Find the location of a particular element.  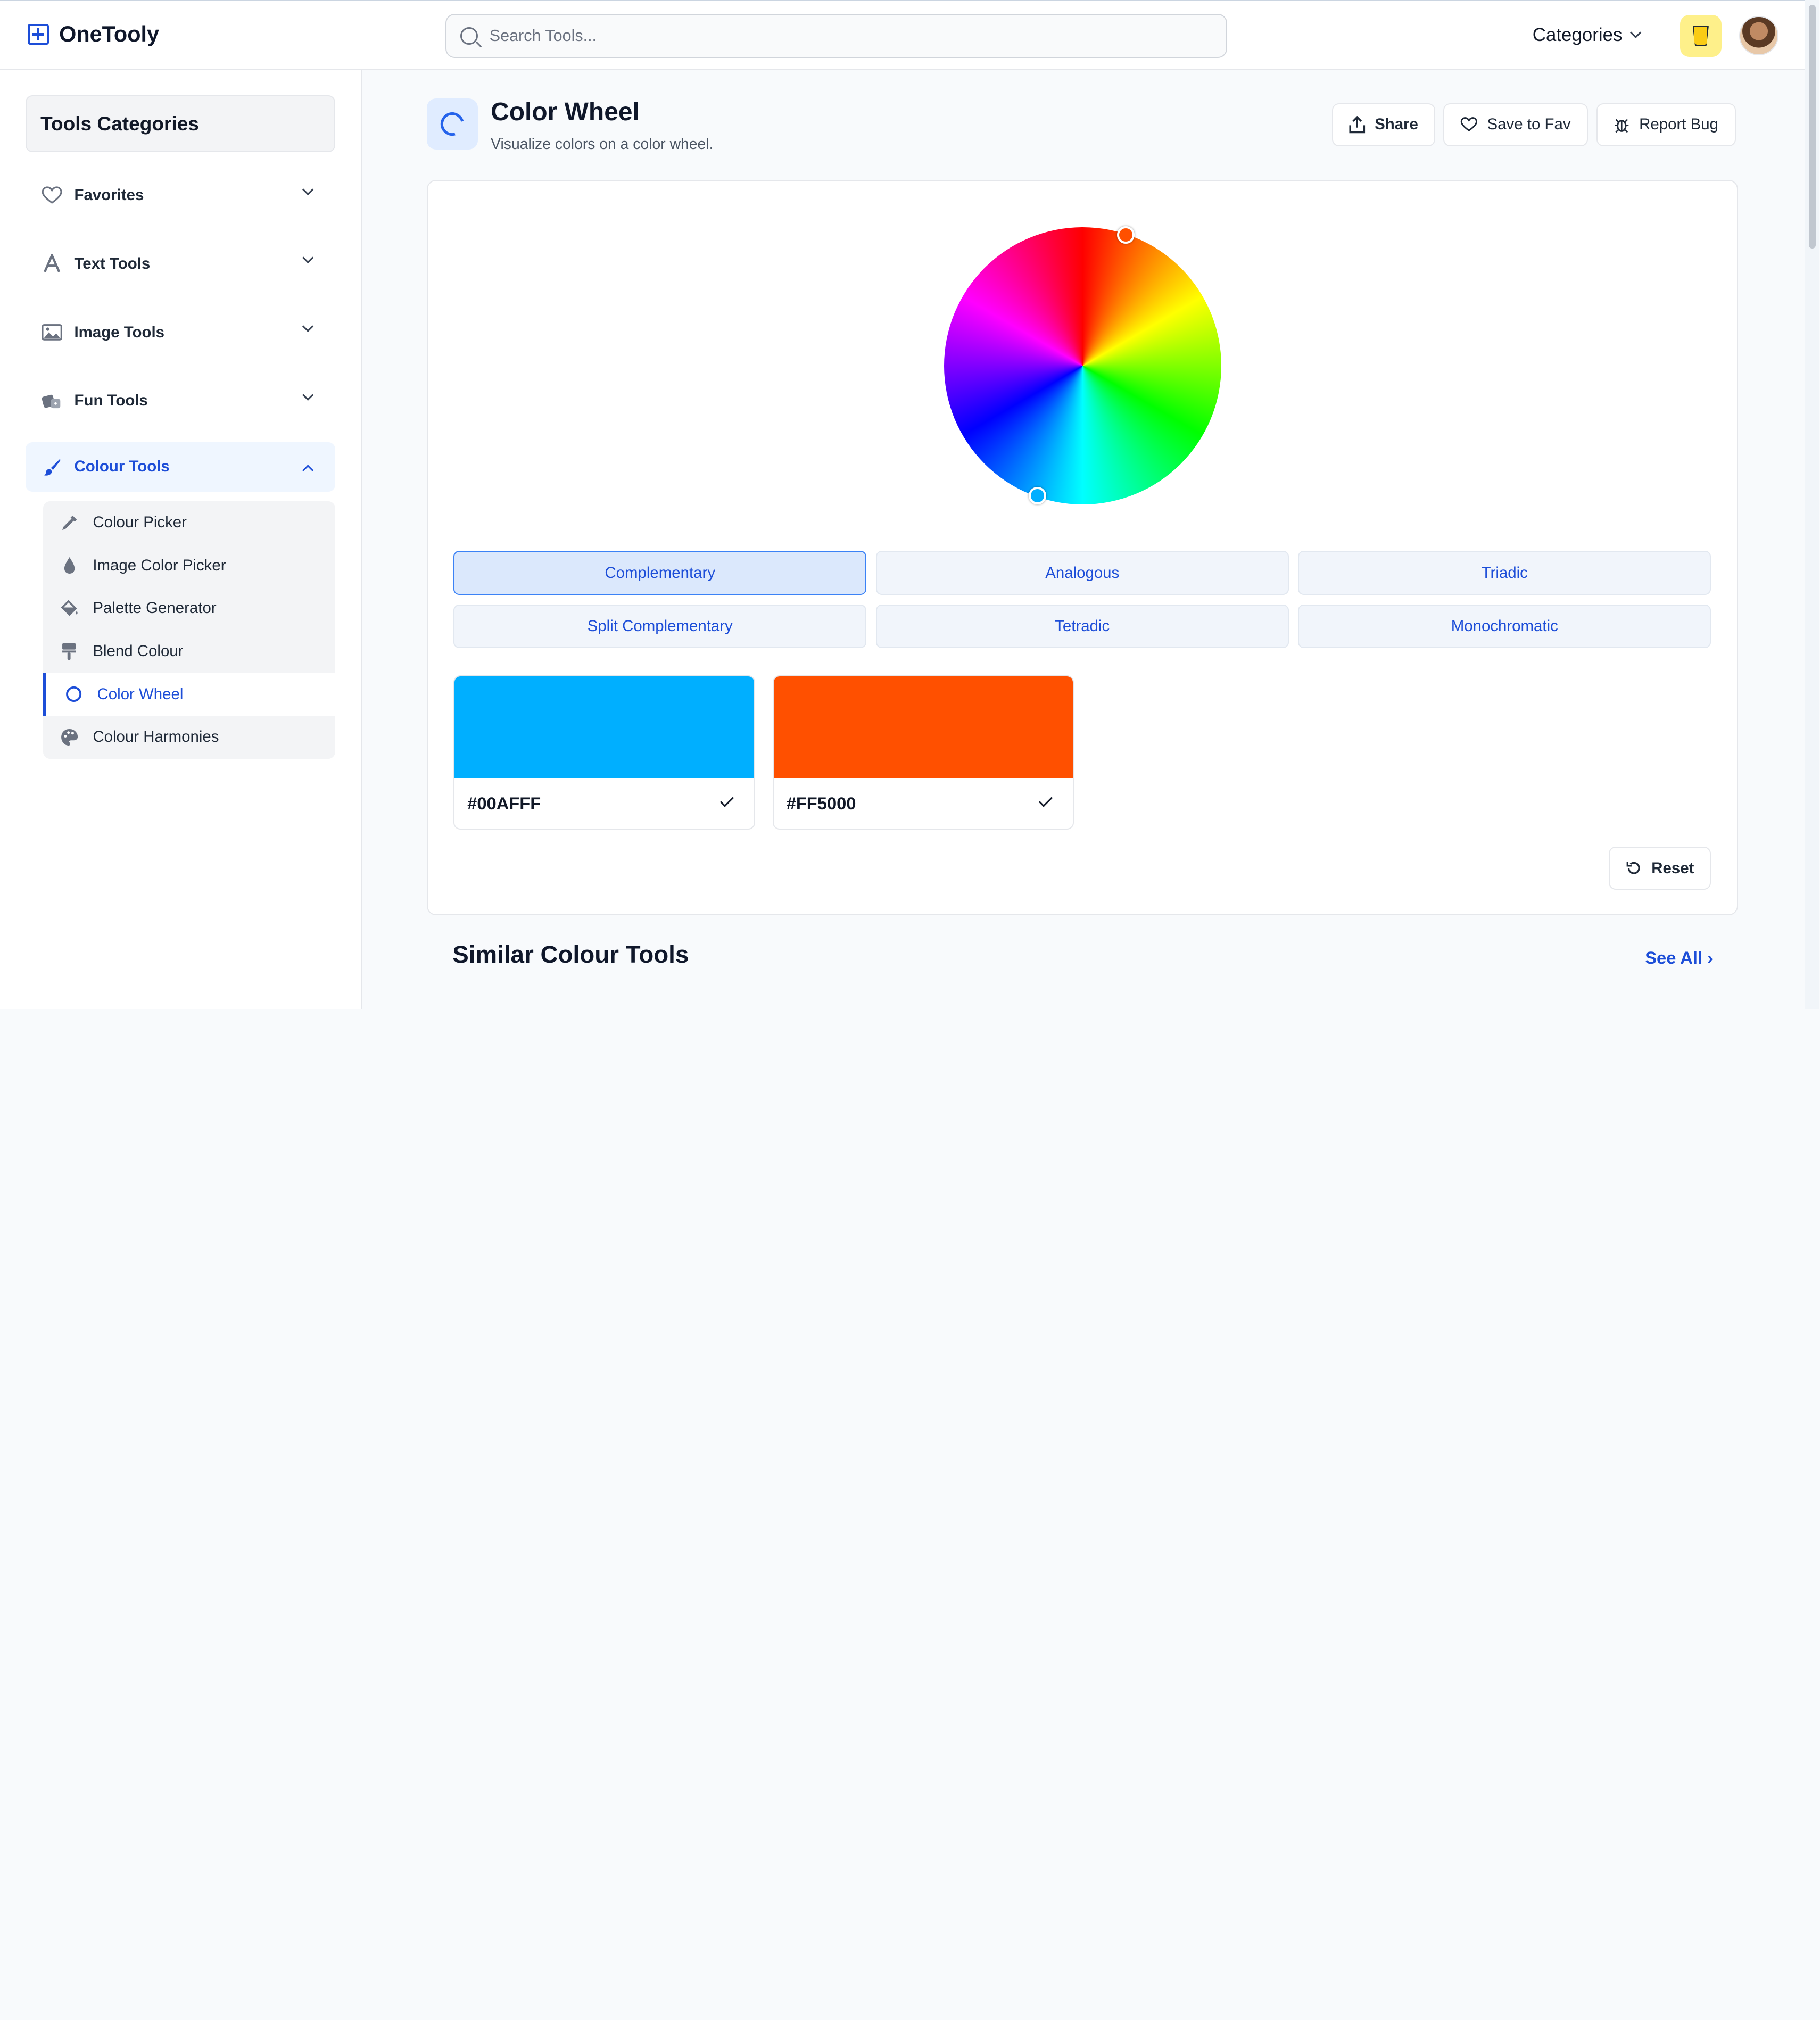

sidebar-item-favorites: Favorites is located at coordinates (180, 195).